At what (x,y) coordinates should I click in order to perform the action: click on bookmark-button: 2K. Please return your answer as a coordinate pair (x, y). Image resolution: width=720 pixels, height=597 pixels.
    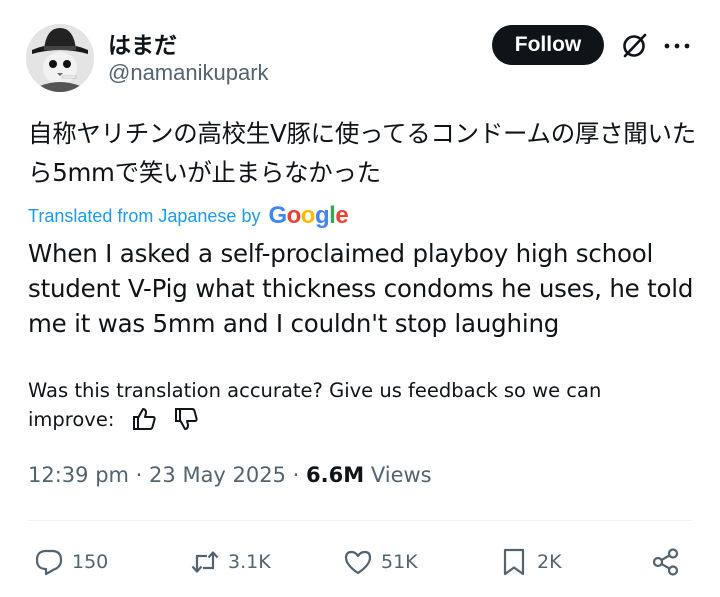
    Looking at the image, I should click on (530, 562).